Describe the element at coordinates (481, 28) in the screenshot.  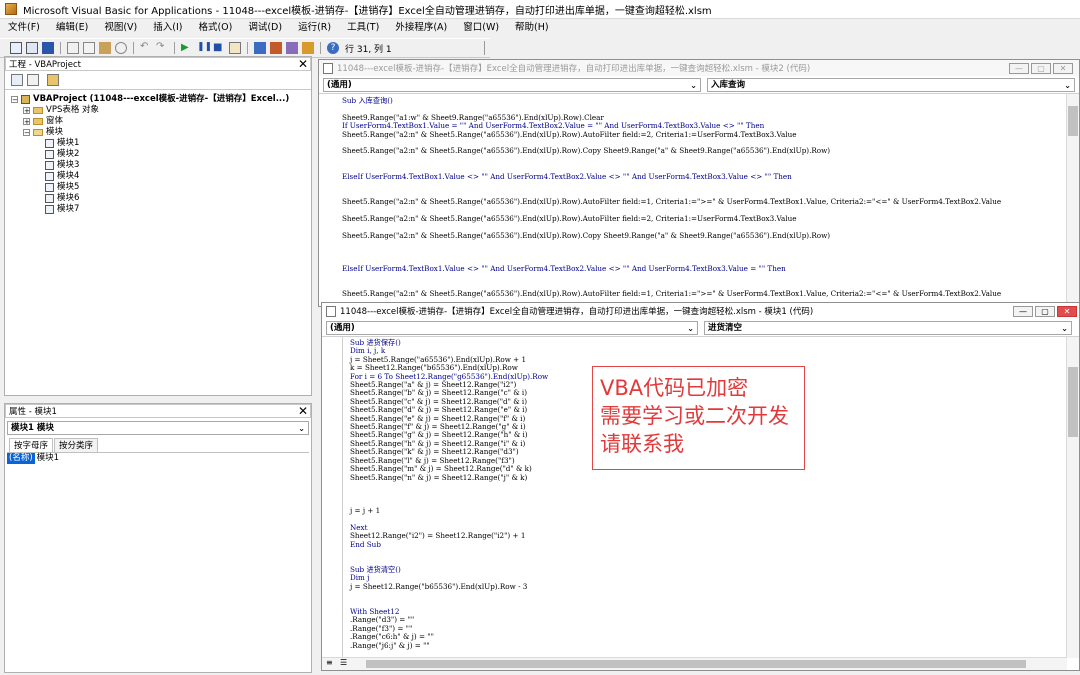
I see `menu-window: 窗口(W)` at that location.